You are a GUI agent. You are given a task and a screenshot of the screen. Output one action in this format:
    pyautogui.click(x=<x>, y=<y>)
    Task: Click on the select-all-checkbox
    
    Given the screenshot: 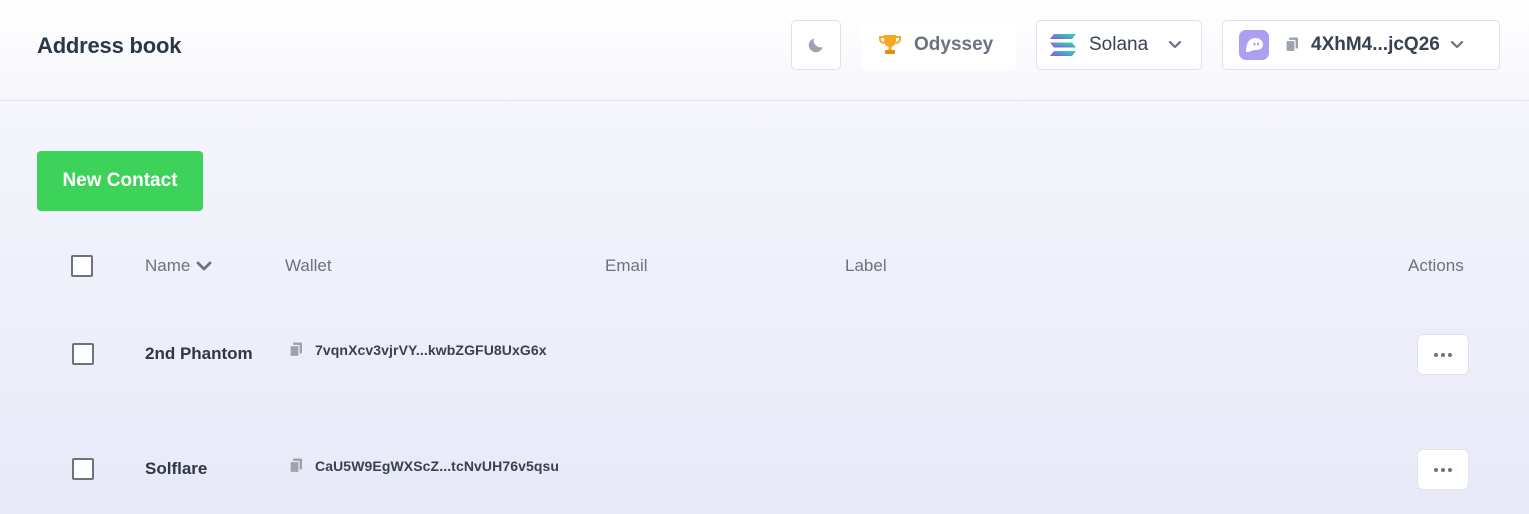 What is the action you would take?
    pyautogui.click(x=82, y=266)
    